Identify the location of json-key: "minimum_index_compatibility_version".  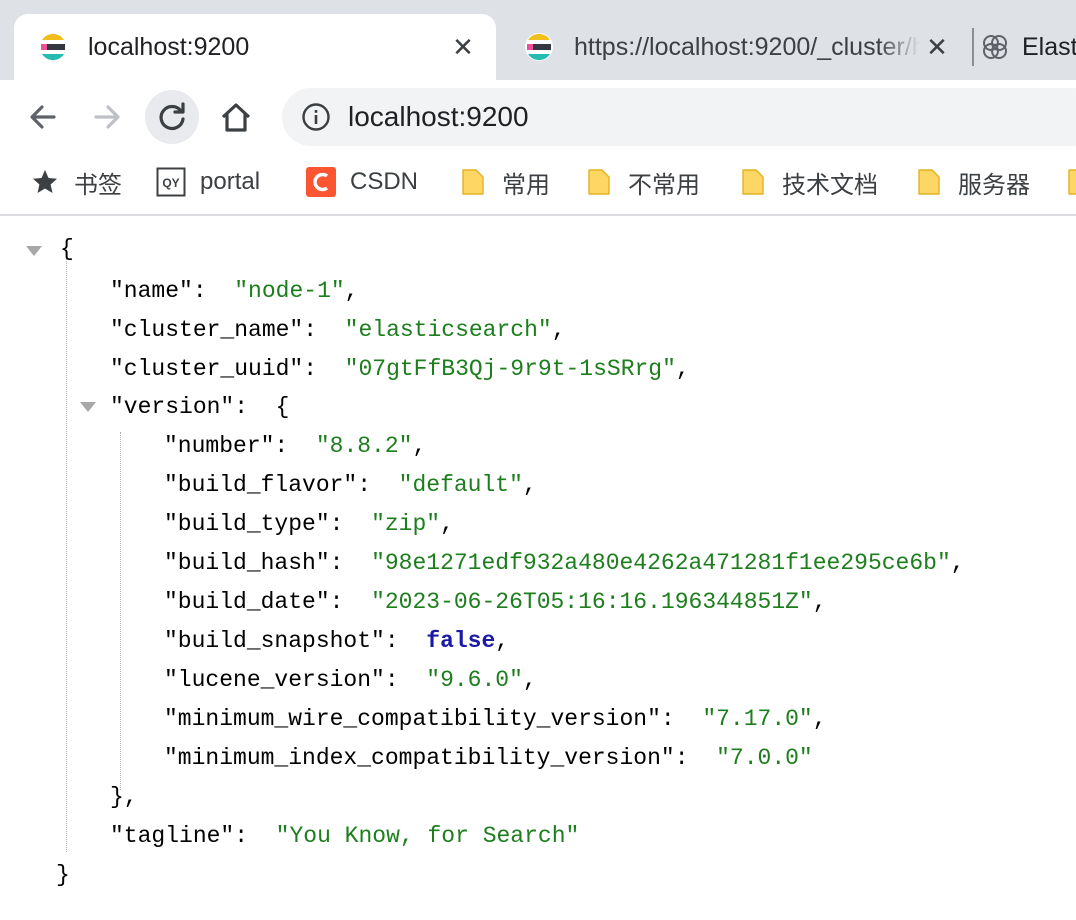
(419, 758).